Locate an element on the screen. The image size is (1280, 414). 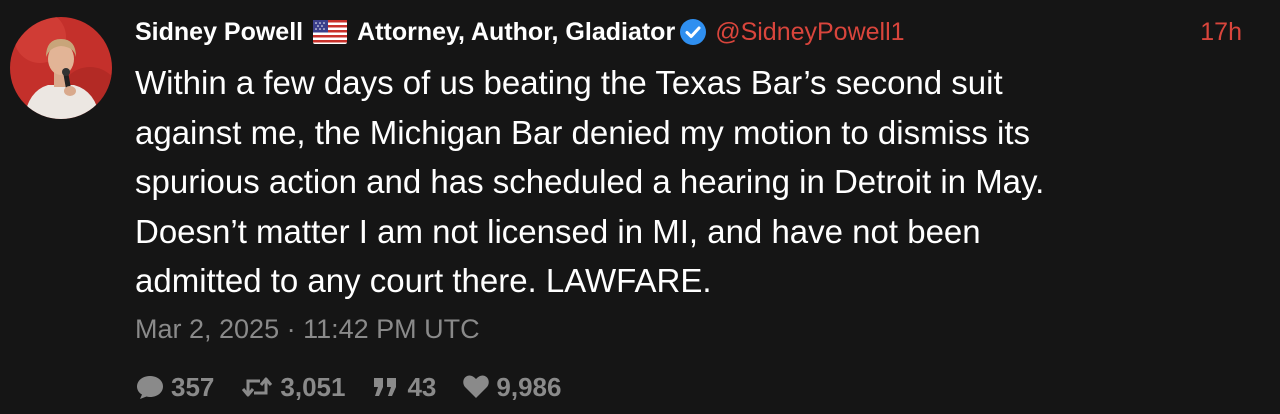
reply-button: 357 is located at coordinates (174, 387).